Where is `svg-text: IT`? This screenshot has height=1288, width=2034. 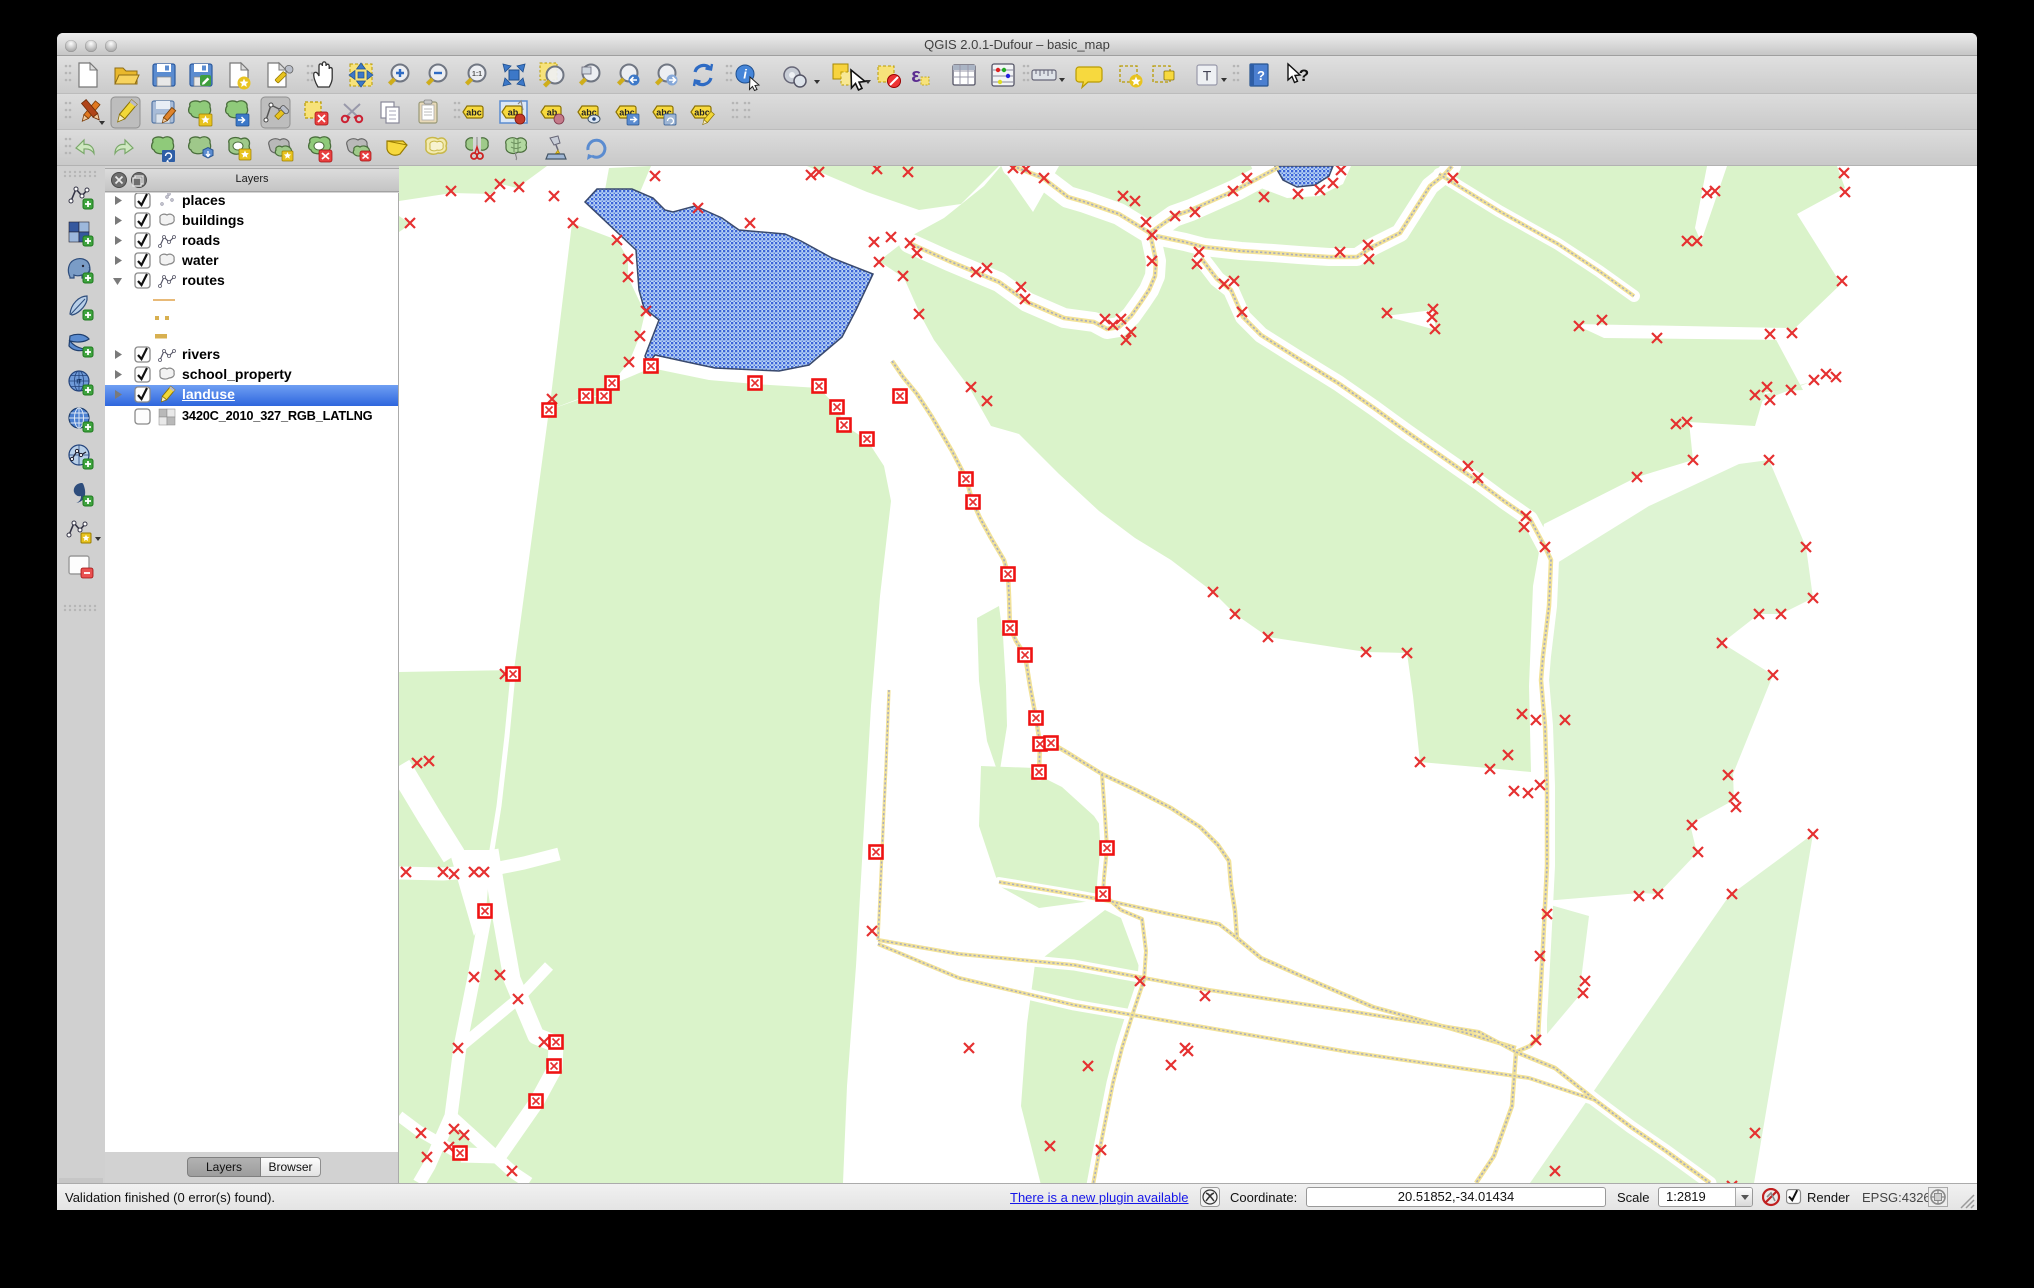
svg-text: IT is located at coordinates (79, 383).